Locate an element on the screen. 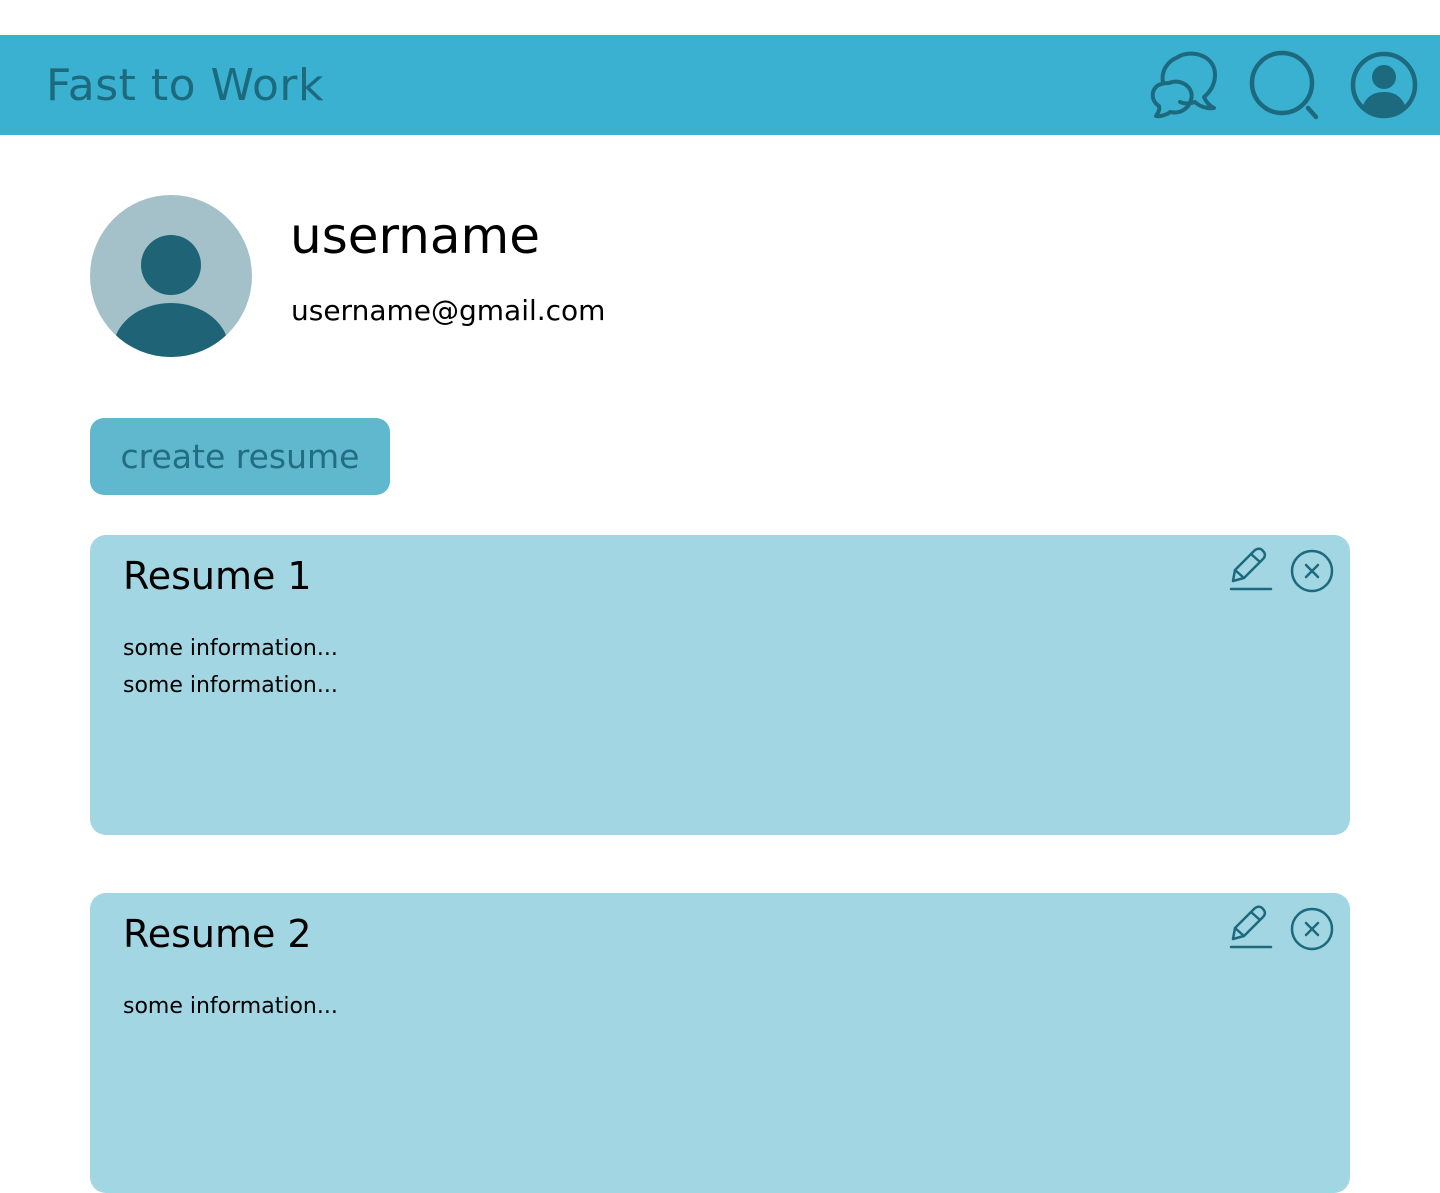 The width and height of the screenshot is (1440, 1193). profile-email: username@gmail.com is located at coordinates (448, 310).